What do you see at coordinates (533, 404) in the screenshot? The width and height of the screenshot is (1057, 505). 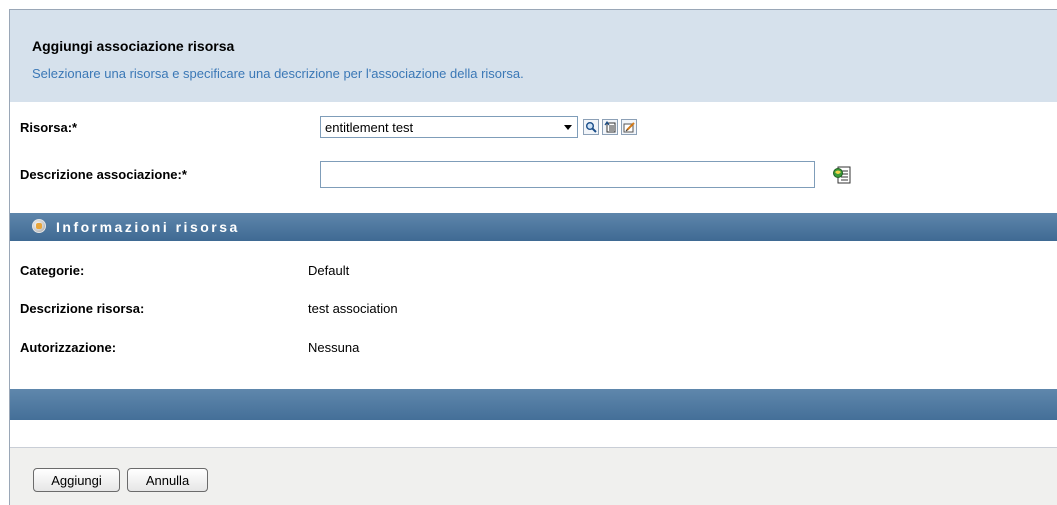 I see `section-footer-bar` at bounding box center [533, 404].